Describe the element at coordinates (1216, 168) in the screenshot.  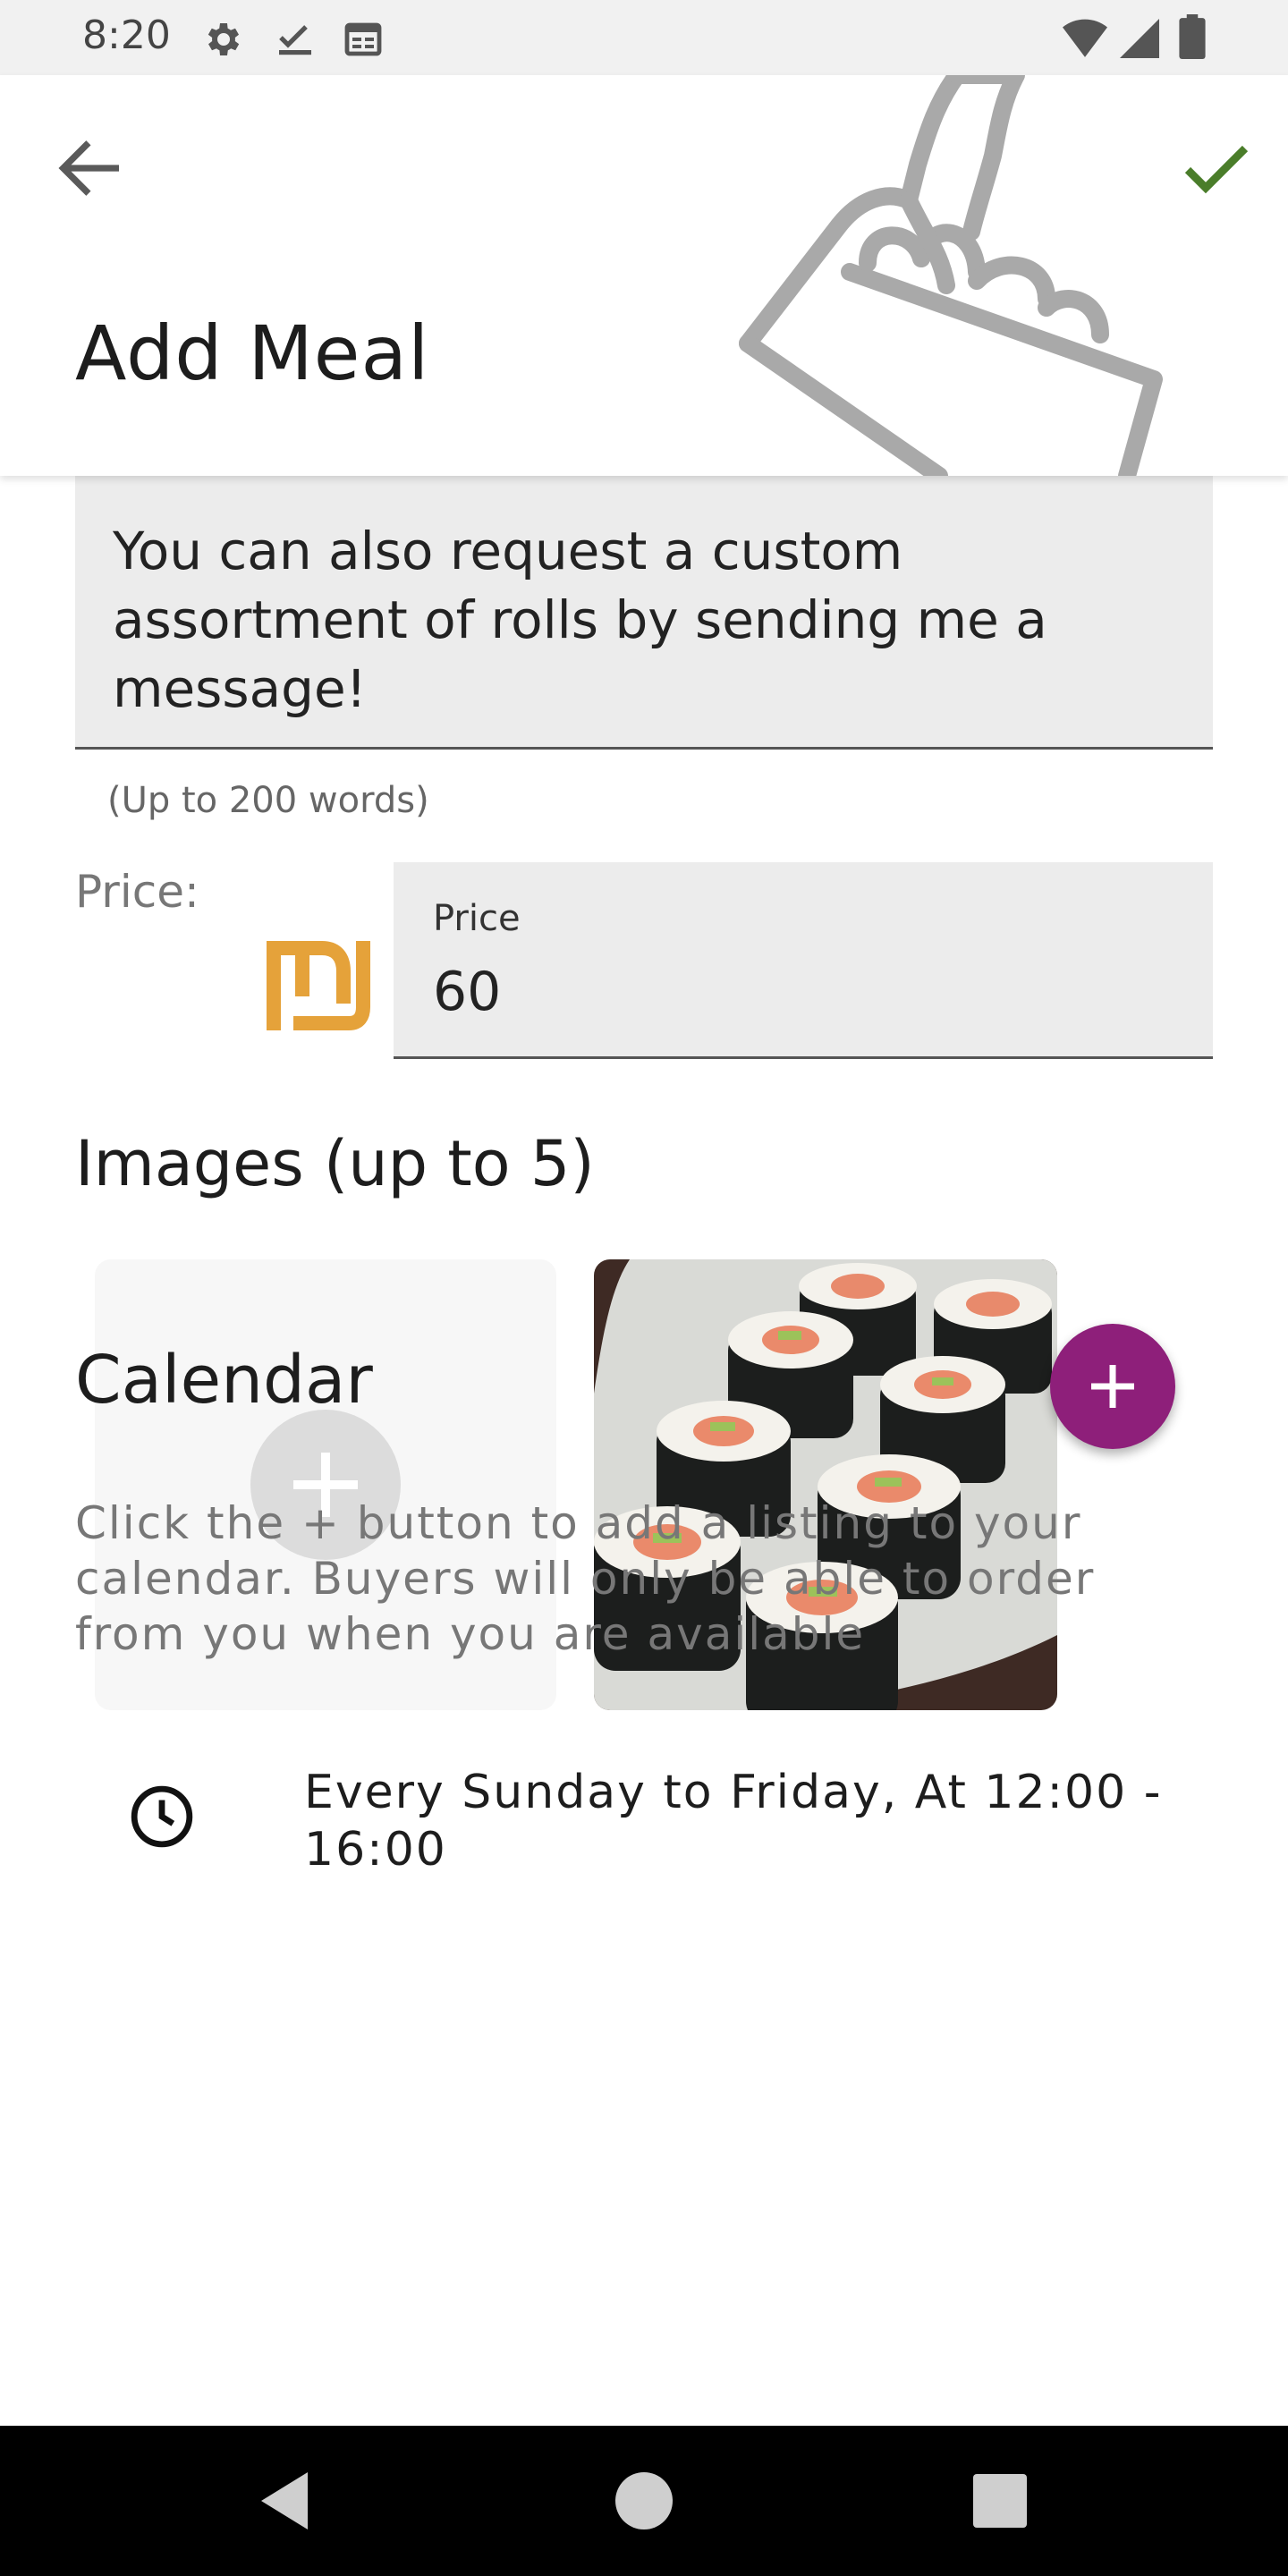
I see `save-check-icon` at that location.